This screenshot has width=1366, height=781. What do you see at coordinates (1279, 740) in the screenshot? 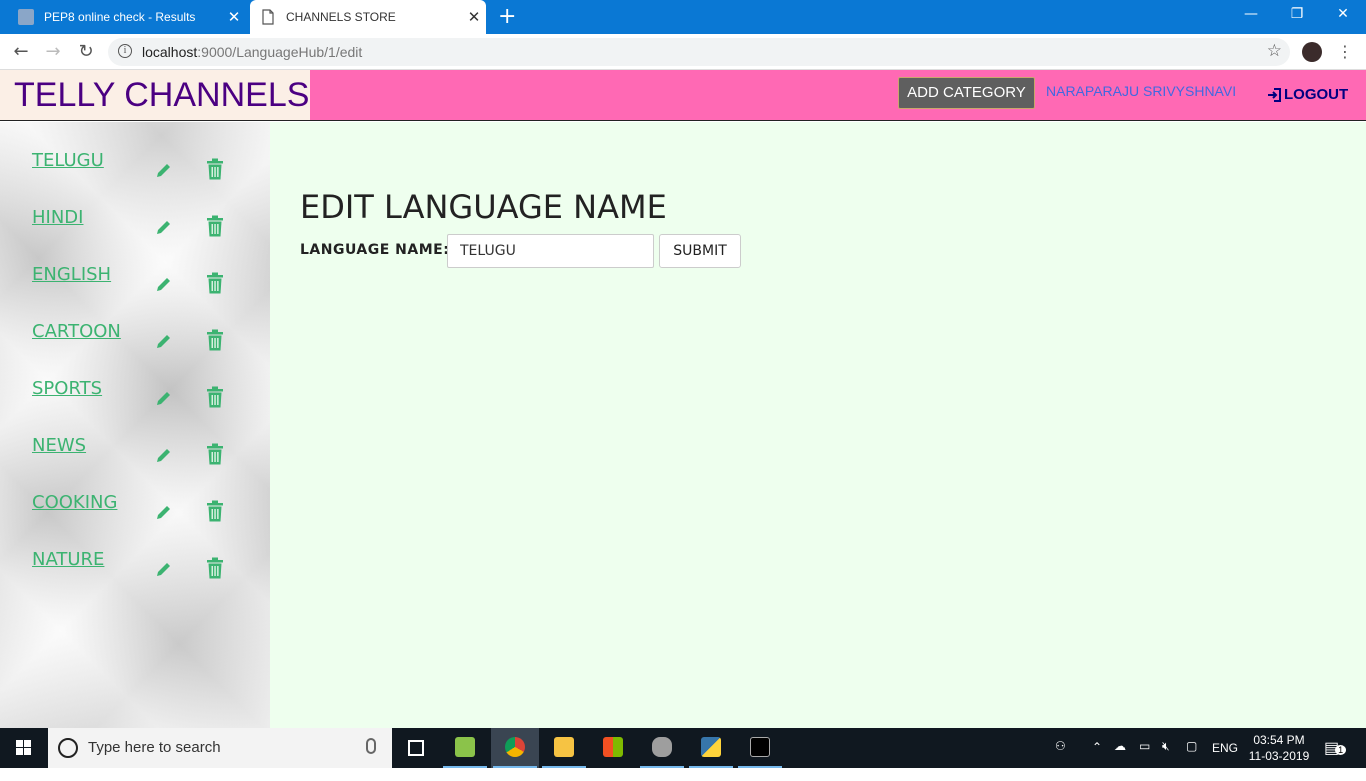
I see `clock-time: 03:54 PM` at bounding box center [1279, 740].